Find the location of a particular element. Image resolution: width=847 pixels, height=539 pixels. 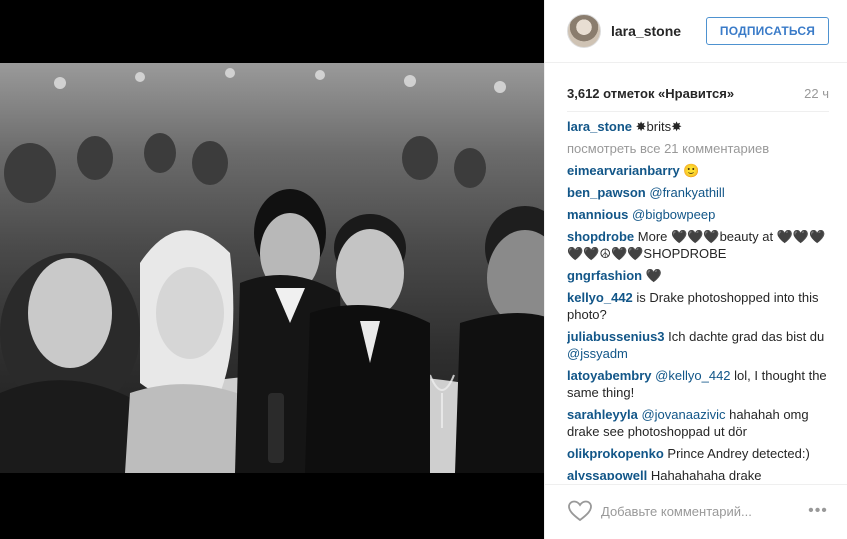

avatar is located at coordinates (584, 31).